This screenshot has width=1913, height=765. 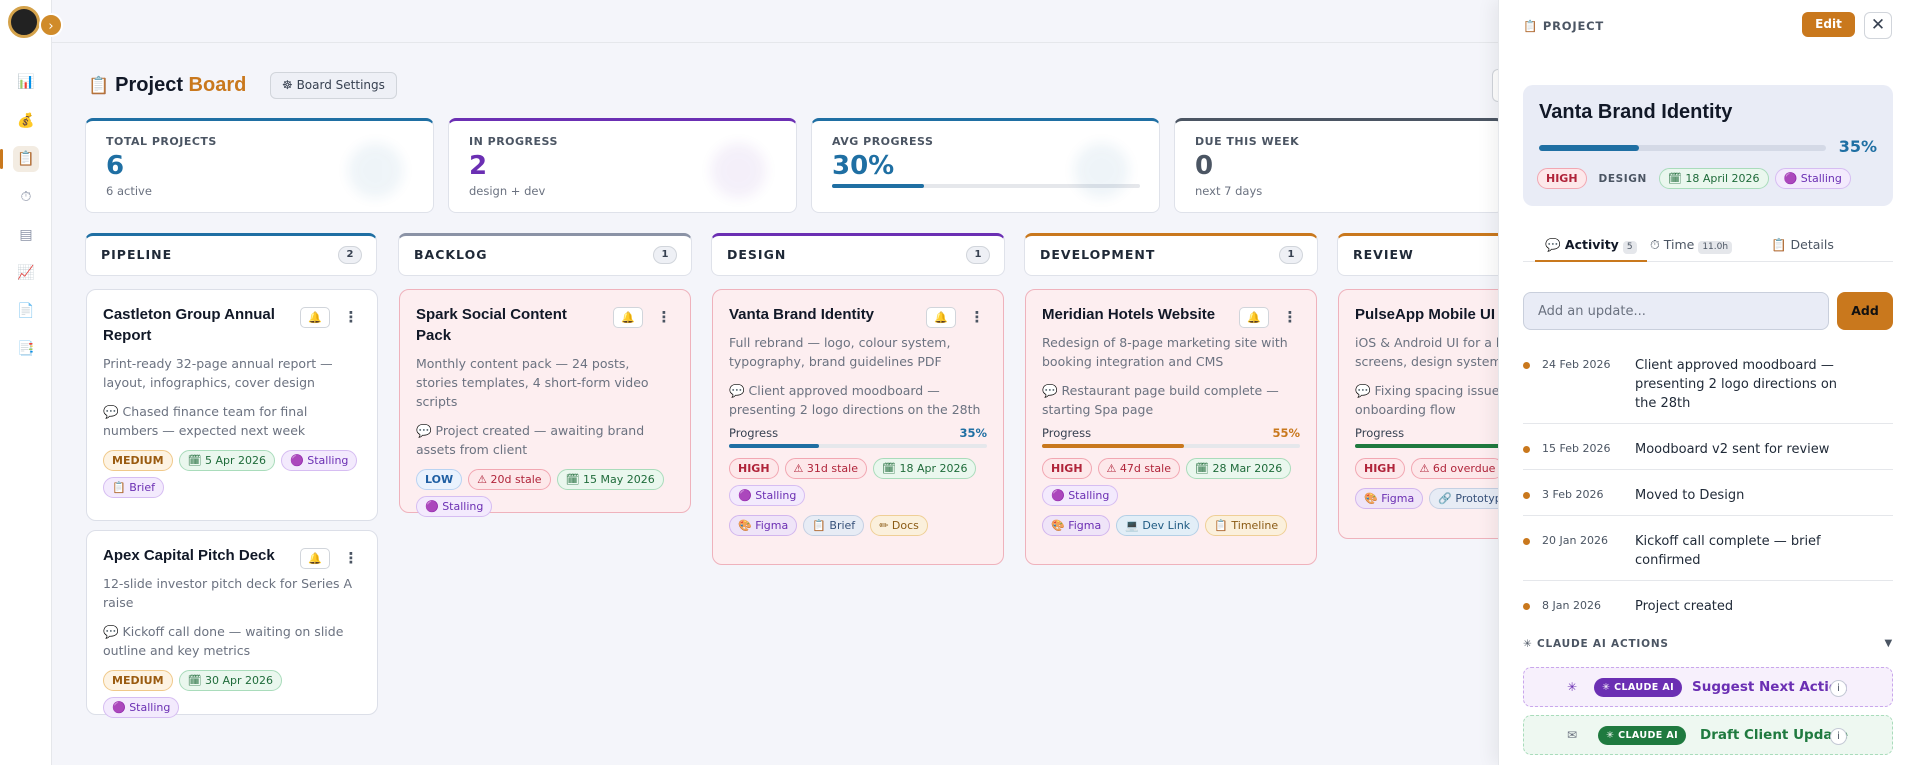 I want to click on due-date-badge: 🗓 18 April 2026, so click(x=1713, y=178).